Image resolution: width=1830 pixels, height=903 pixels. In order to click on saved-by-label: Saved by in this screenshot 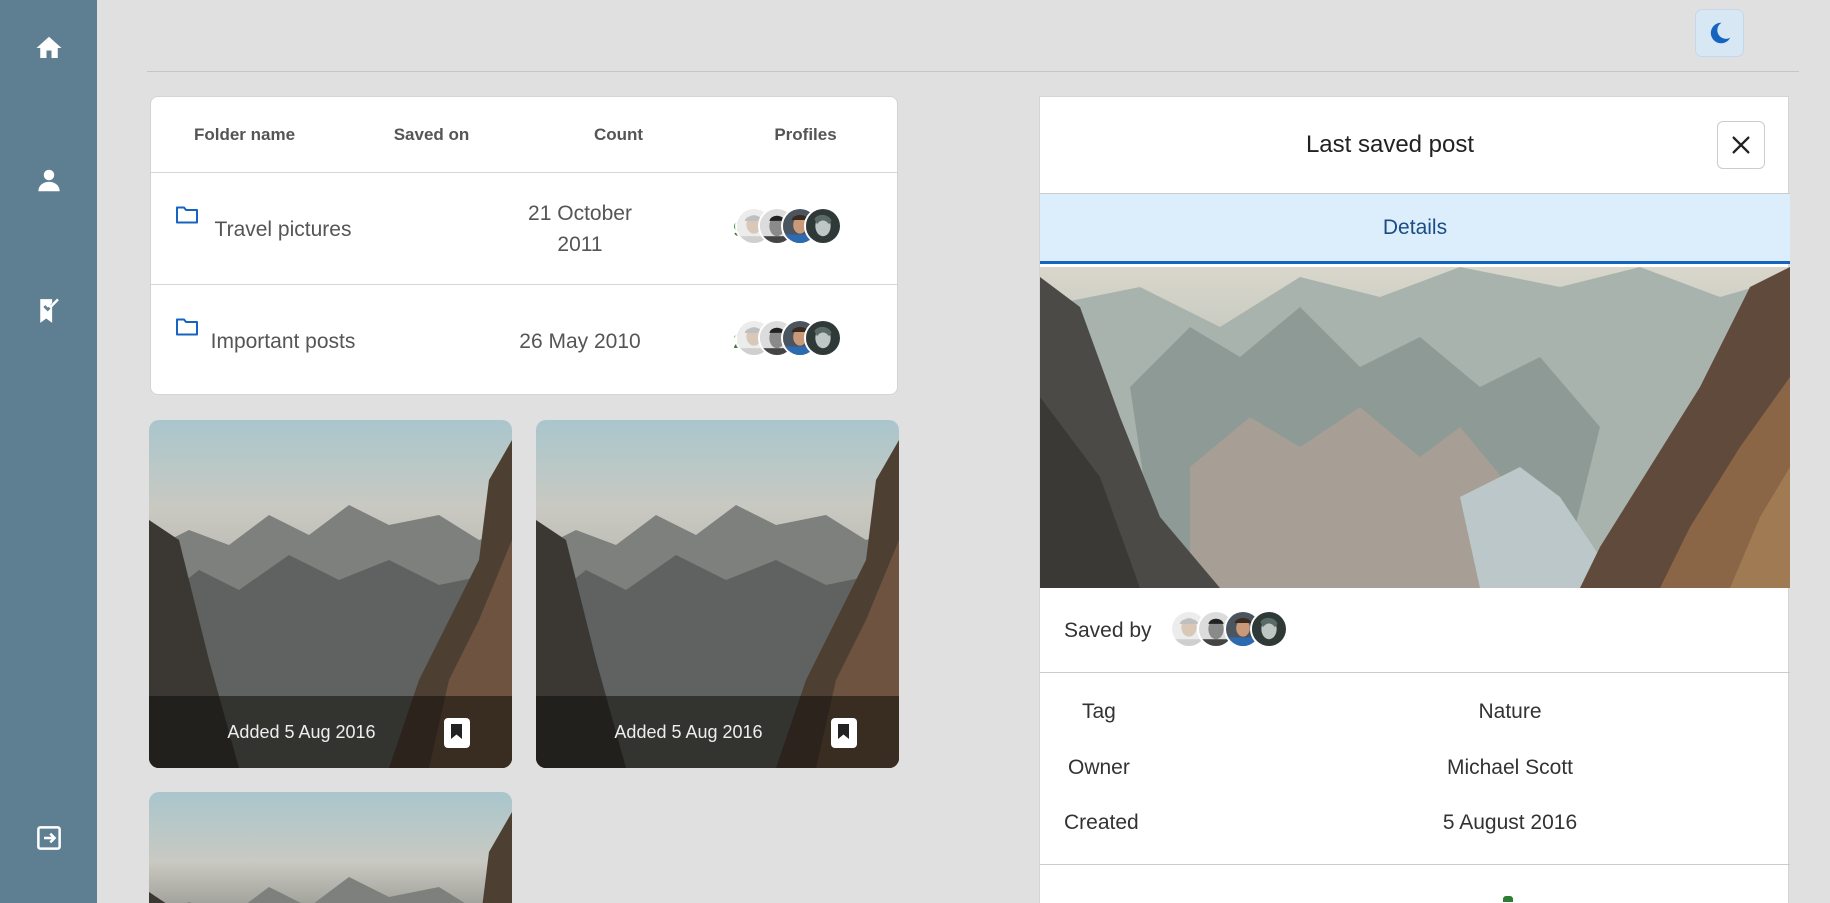, I will do `click(1108, 630)`.